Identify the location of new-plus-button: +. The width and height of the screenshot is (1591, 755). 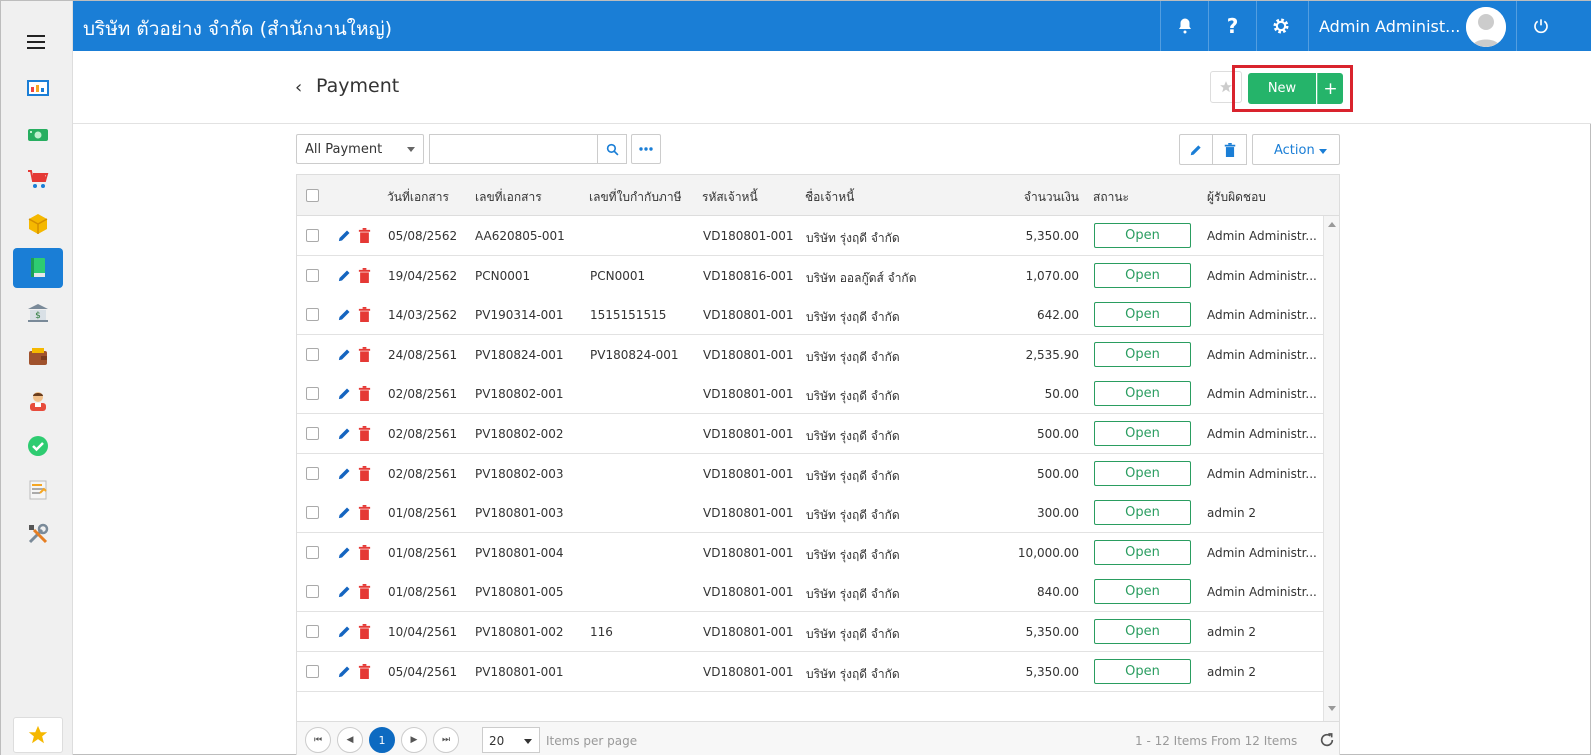
(1330, 88).